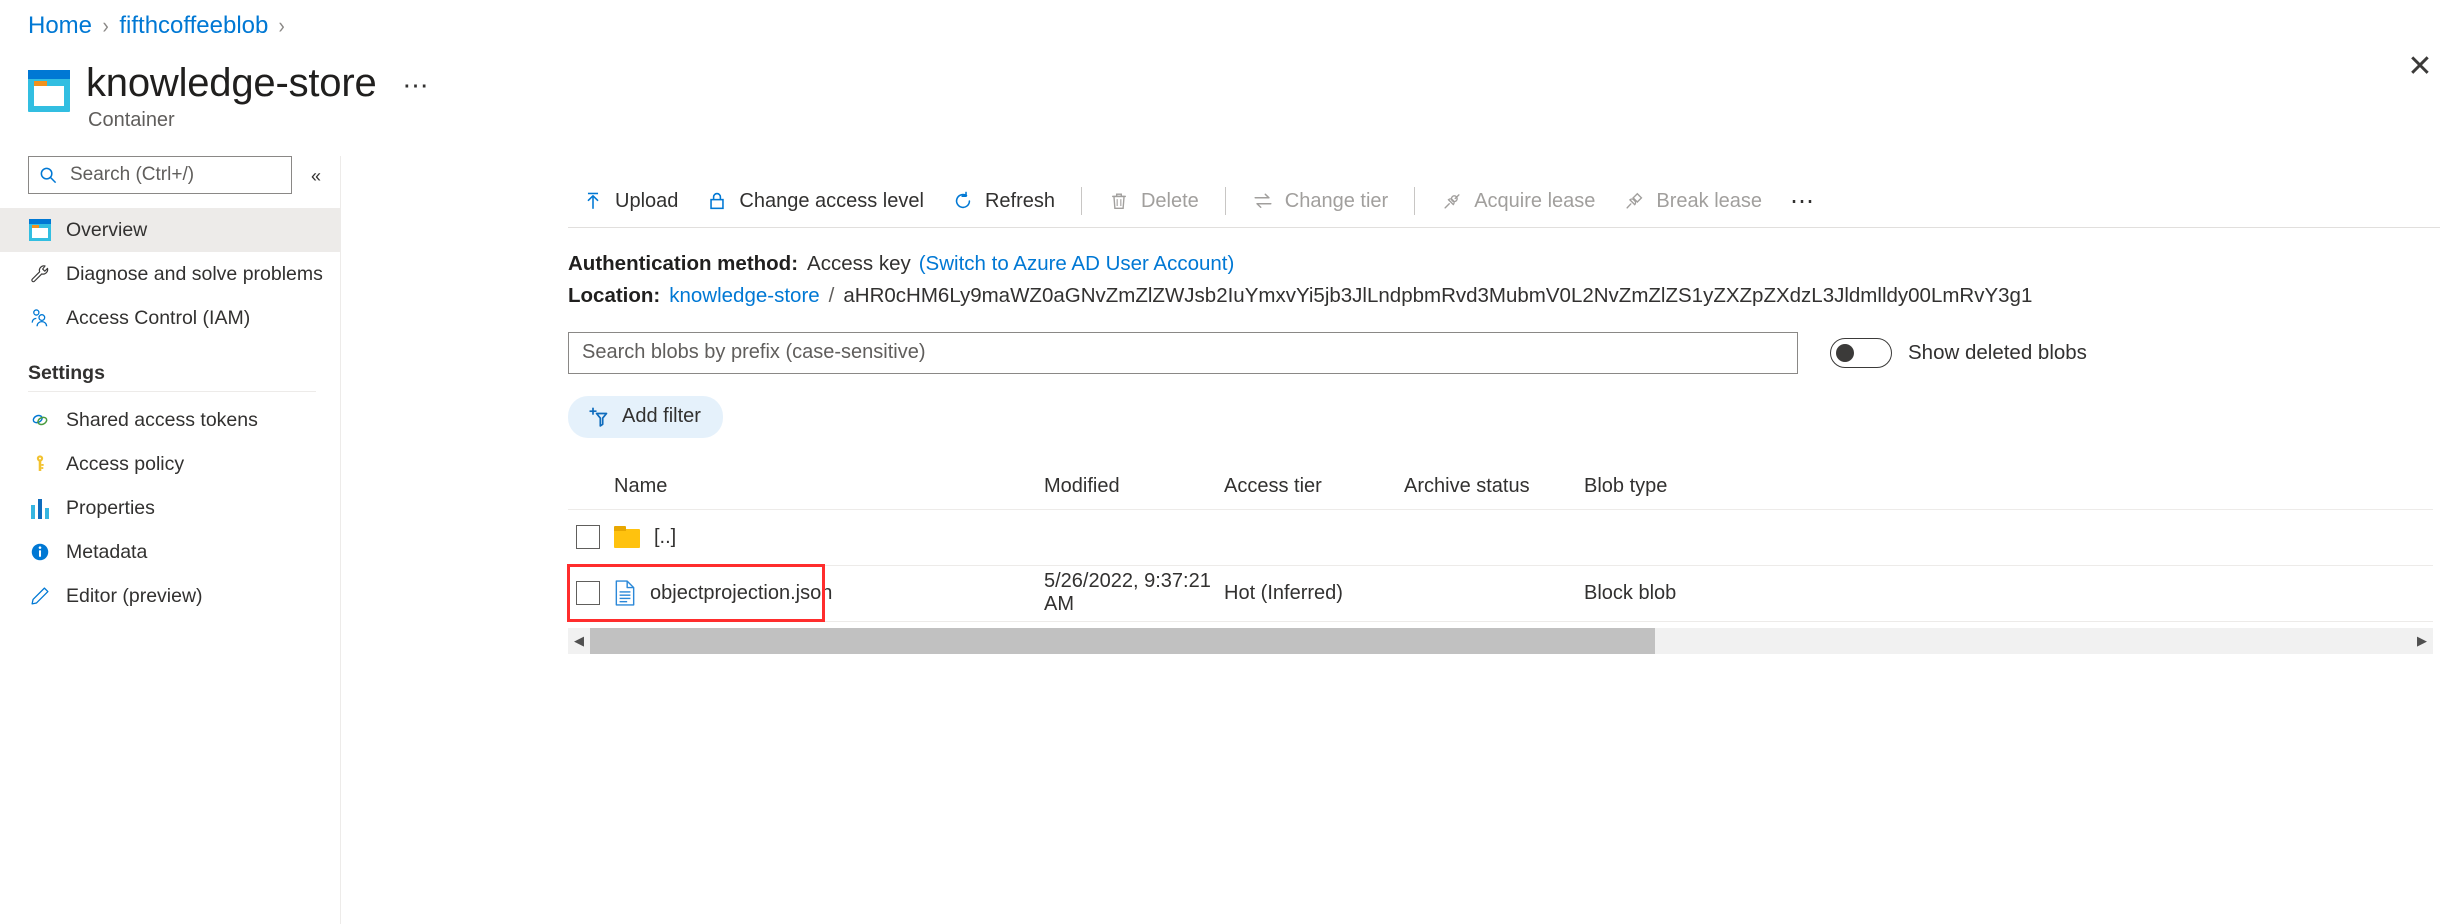 This screenshot has height=924, width=2464. I want to click on row-access-tier: Hot (Inferred), so click(1283, 592).